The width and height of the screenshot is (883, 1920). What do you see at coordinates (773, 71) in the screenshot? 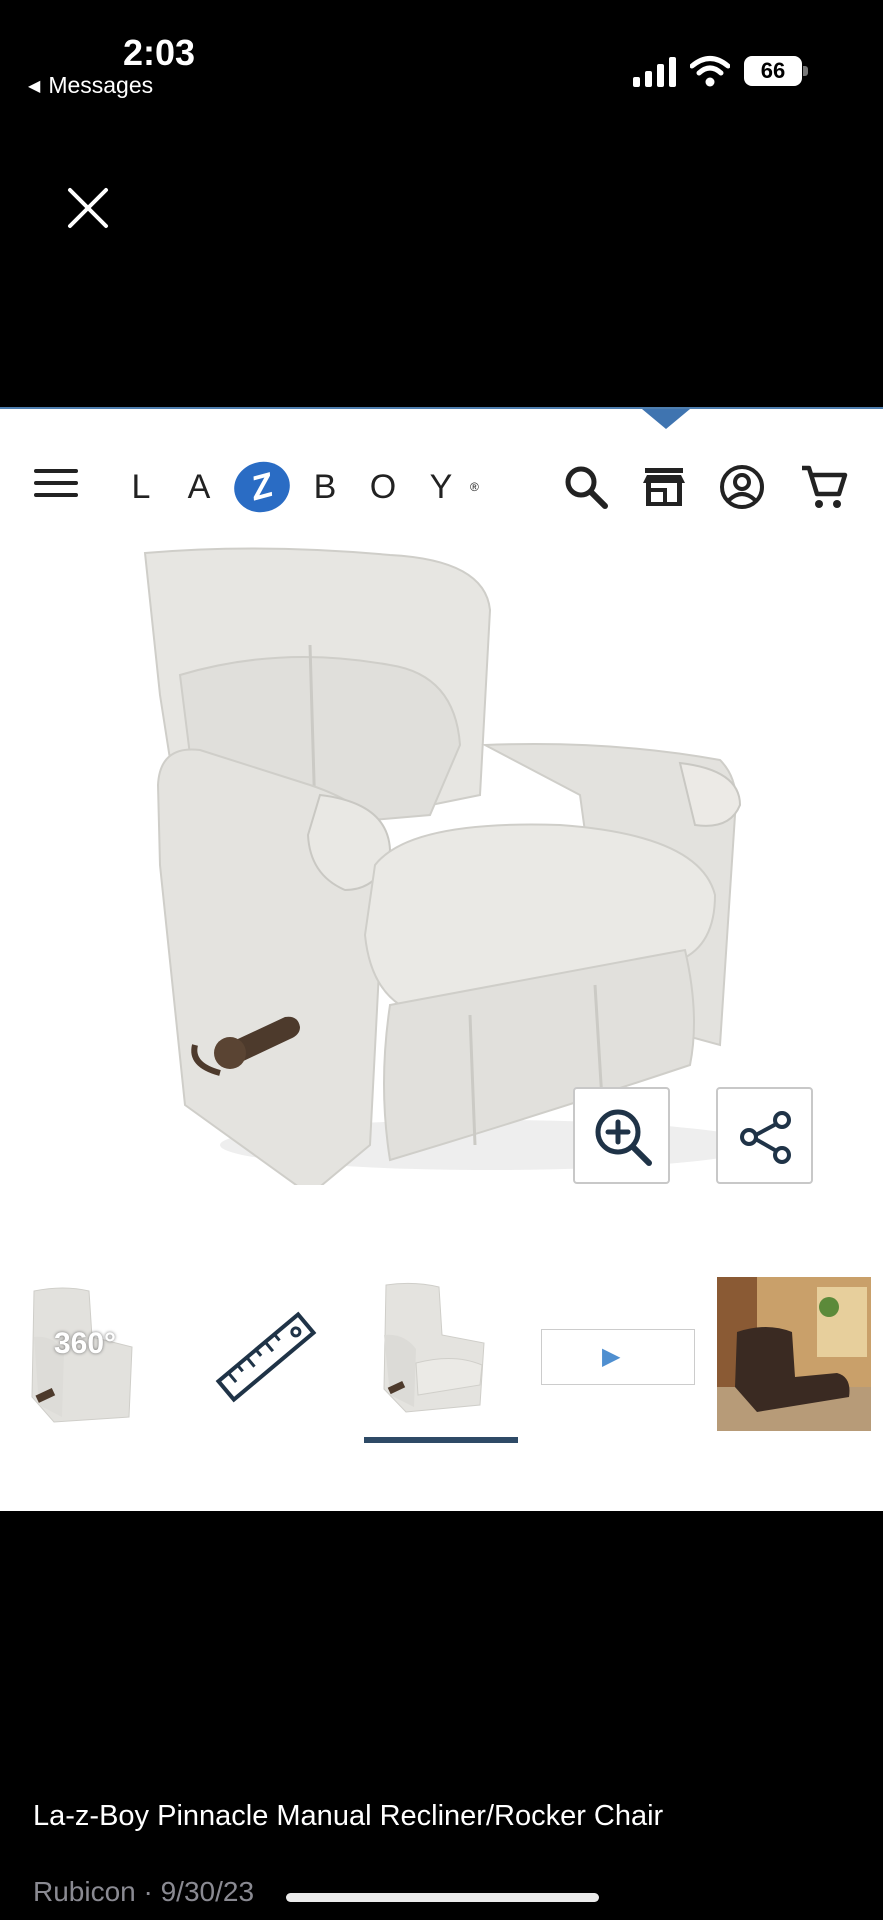
I see `battery-indicator: 66` at bounding box center [773, 71].